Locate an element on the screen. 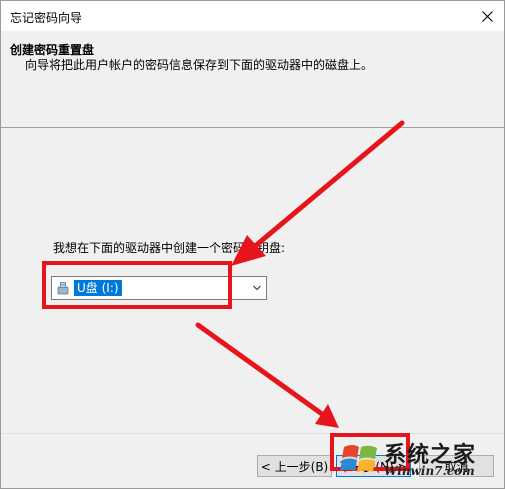 This screenshot has width=505, height=489. page-description: 向导将把此用户帐户的密码信息保存到下面的驱动器中的磁盘上。 is located at coordinates (199, 65).